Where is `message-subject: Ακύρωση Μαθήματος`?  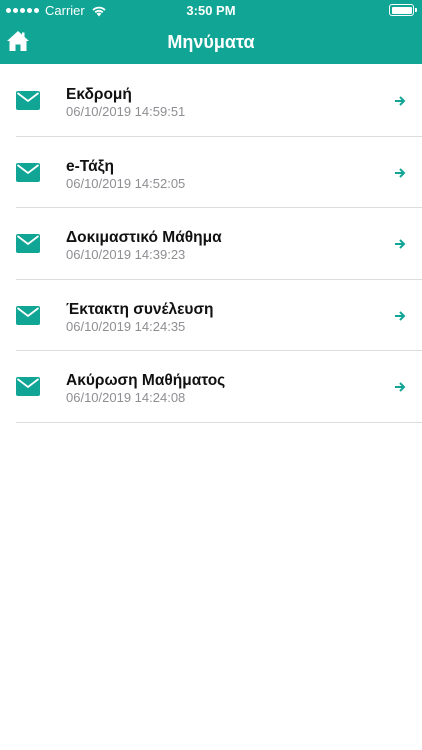
message-subject: Ακύρωση Μαθήματος is located at coordinates (146, 380).